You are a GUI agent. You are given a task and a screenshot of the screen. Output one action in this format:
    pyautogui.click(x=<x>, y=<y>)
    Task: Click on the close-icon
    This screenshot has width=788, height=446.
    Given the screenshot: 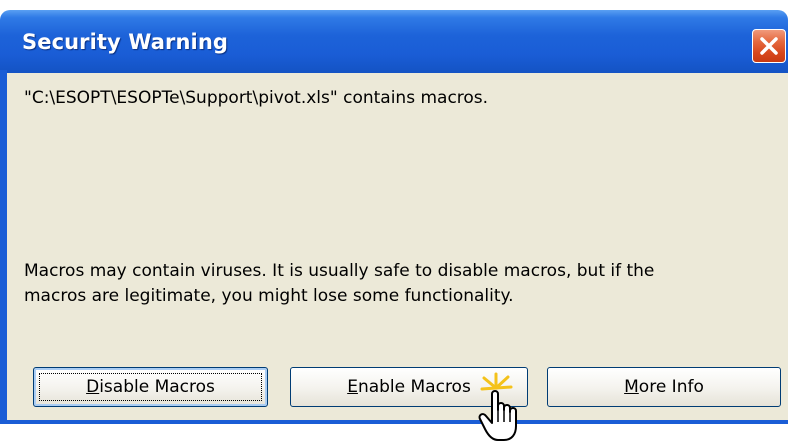 What is the action you would take?
    pyautogui.click(x=769, y=46)
    